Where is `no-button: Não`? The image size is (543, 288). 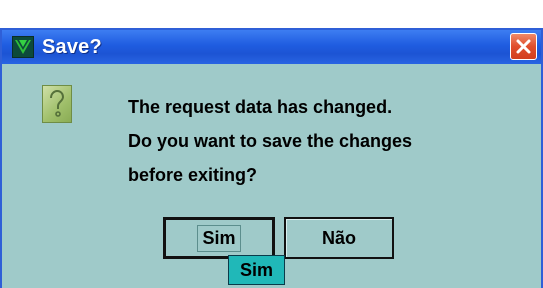 no-button: Não is located at coordinates (339, 238).